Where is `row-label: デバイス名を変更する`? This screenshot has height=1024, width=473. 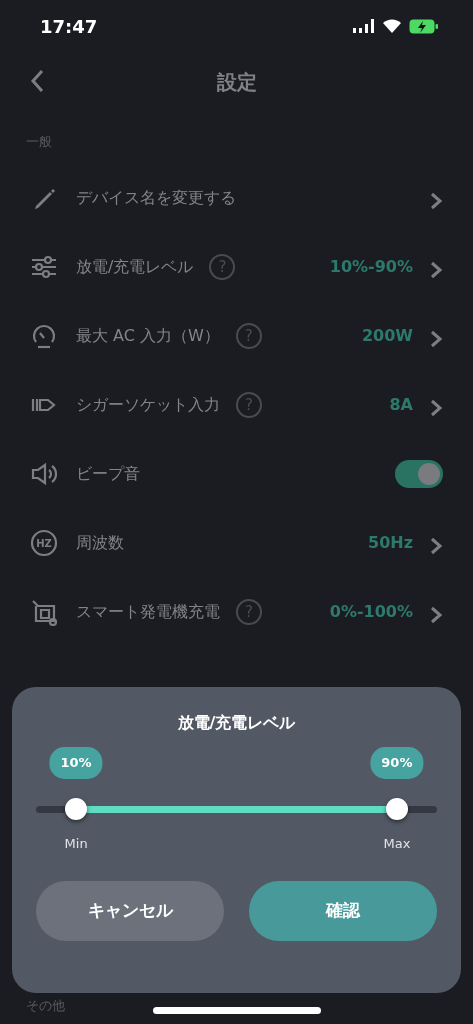
row-label: デバイス名を変更する is located at coordinates (156, 198).